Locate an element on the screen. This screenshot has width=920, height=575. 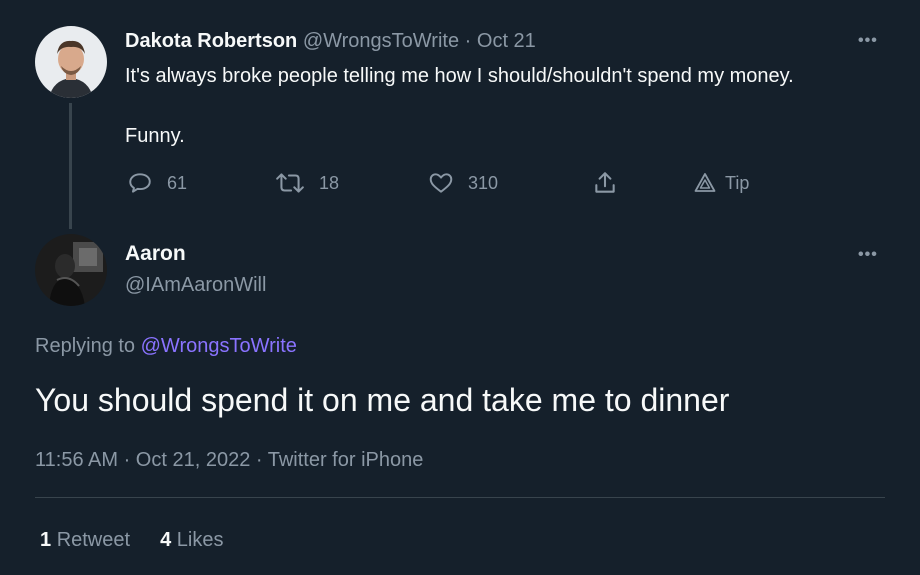
parent-more-button: ••• is located at coordinates (868, 41).